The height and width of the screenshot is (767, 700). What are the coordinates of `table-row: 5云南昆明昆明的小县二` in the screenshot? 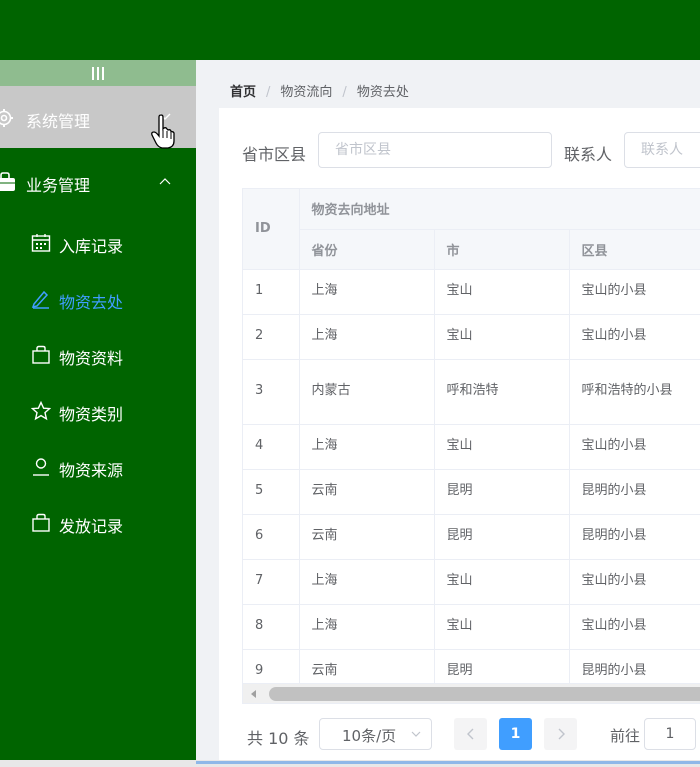 It's located at (471, 492).